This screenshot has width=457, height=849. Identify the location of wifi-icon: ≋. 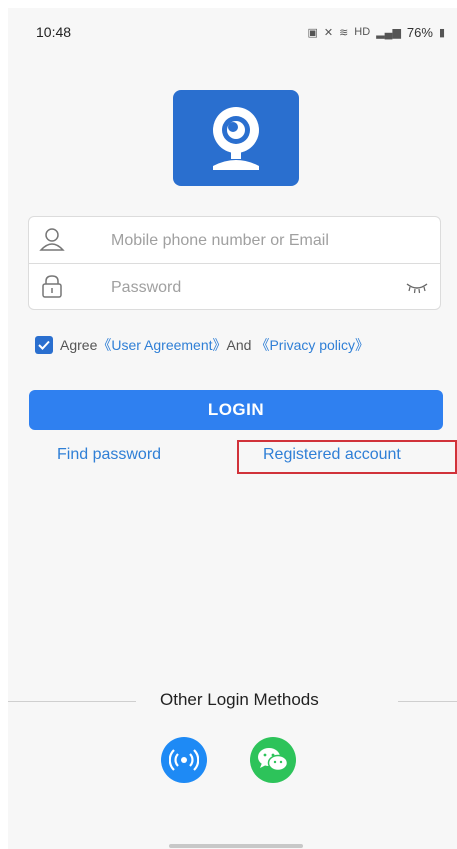
(344, 32).